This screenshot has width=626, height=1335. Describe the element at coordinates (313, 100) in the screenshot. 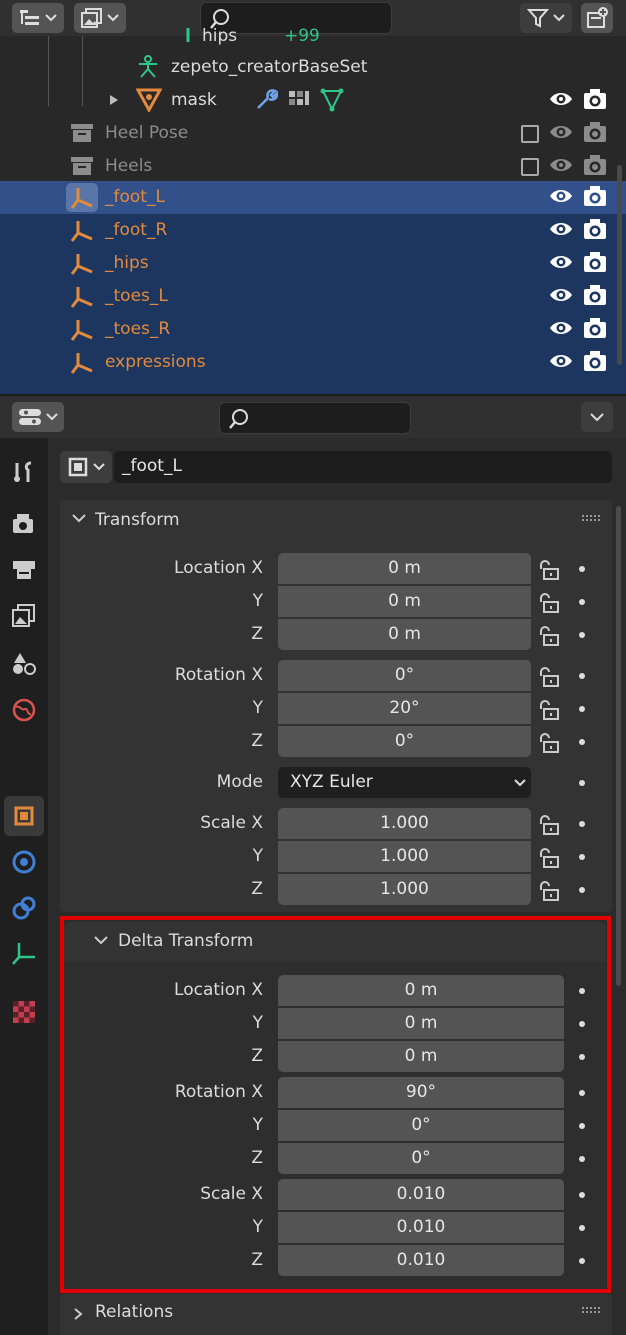

I see `outliner-row-mask: mask` at that location.